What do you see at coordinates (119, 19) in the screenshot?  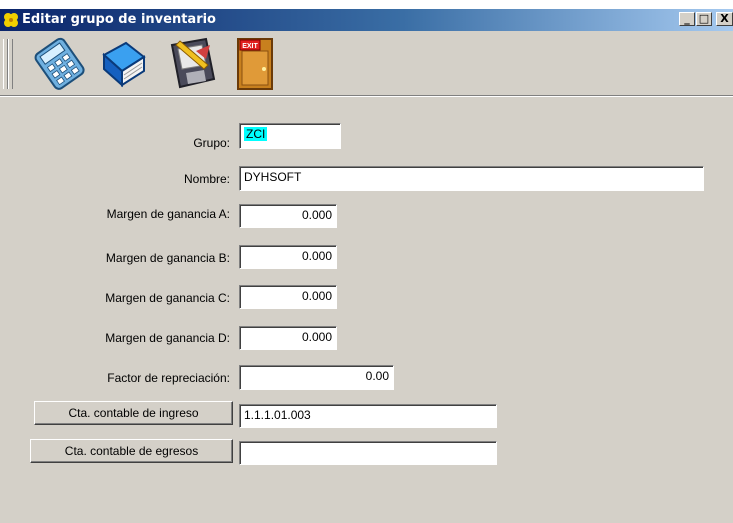 I see `window-title: Editar grupo de inventario` at bounding box center [119, 19].